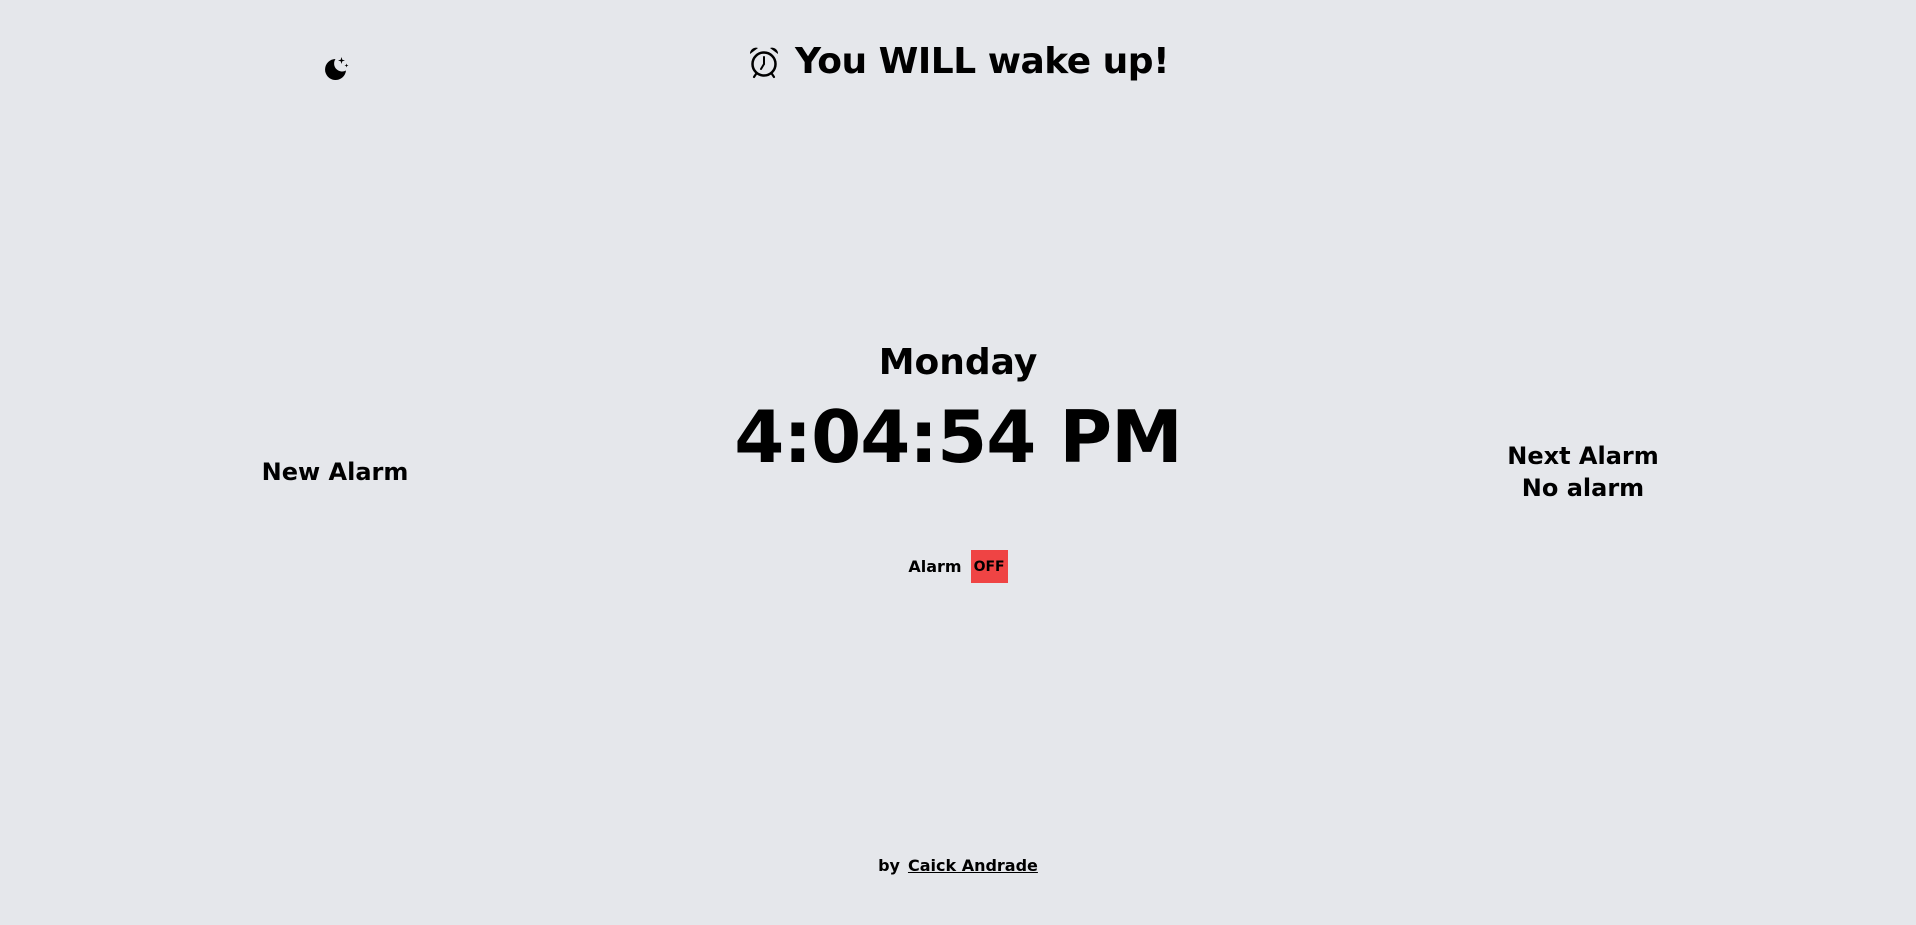 The width and height of the screenshot is (1916, 925). Describe the element at coordinates (1583, 456) in the screenshot. I see `next-alarm-label: Next Alarm` at that location.